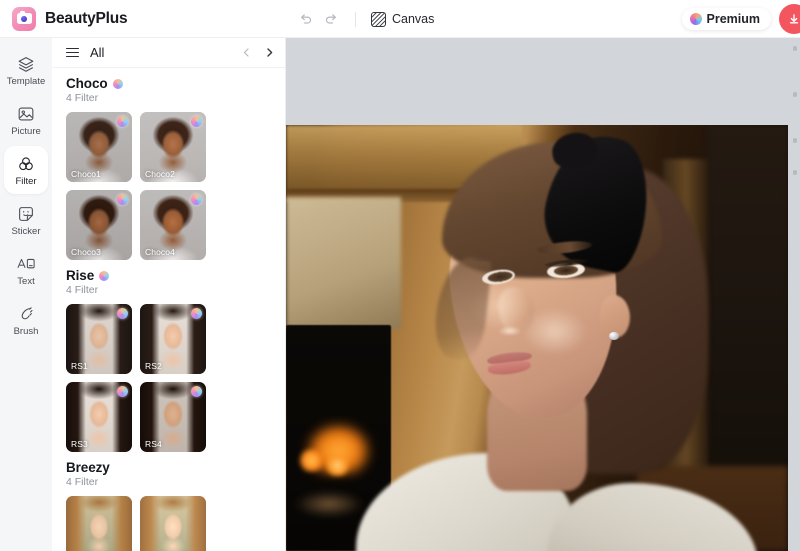 The height and width of the screenshot is (551, 800). I want to click on layers-icon, so click(26, 64).